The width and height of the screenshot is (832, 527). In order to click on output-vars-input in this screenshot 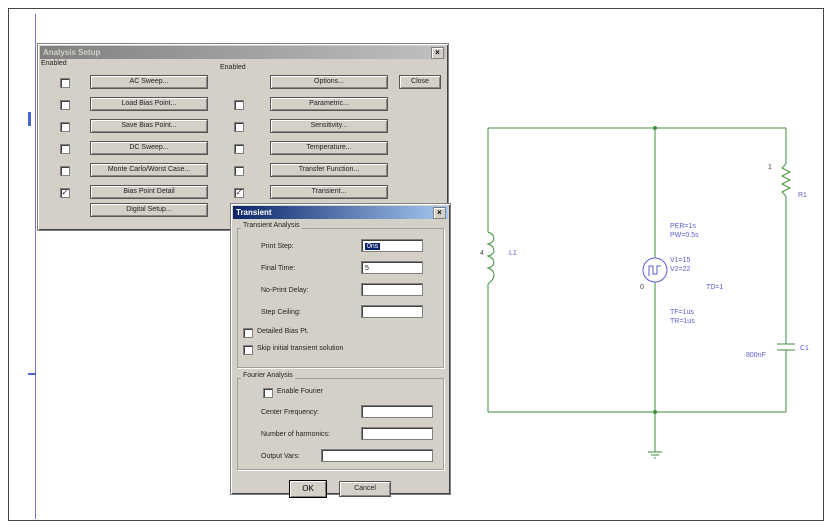, I will do `click(377, 455)`.